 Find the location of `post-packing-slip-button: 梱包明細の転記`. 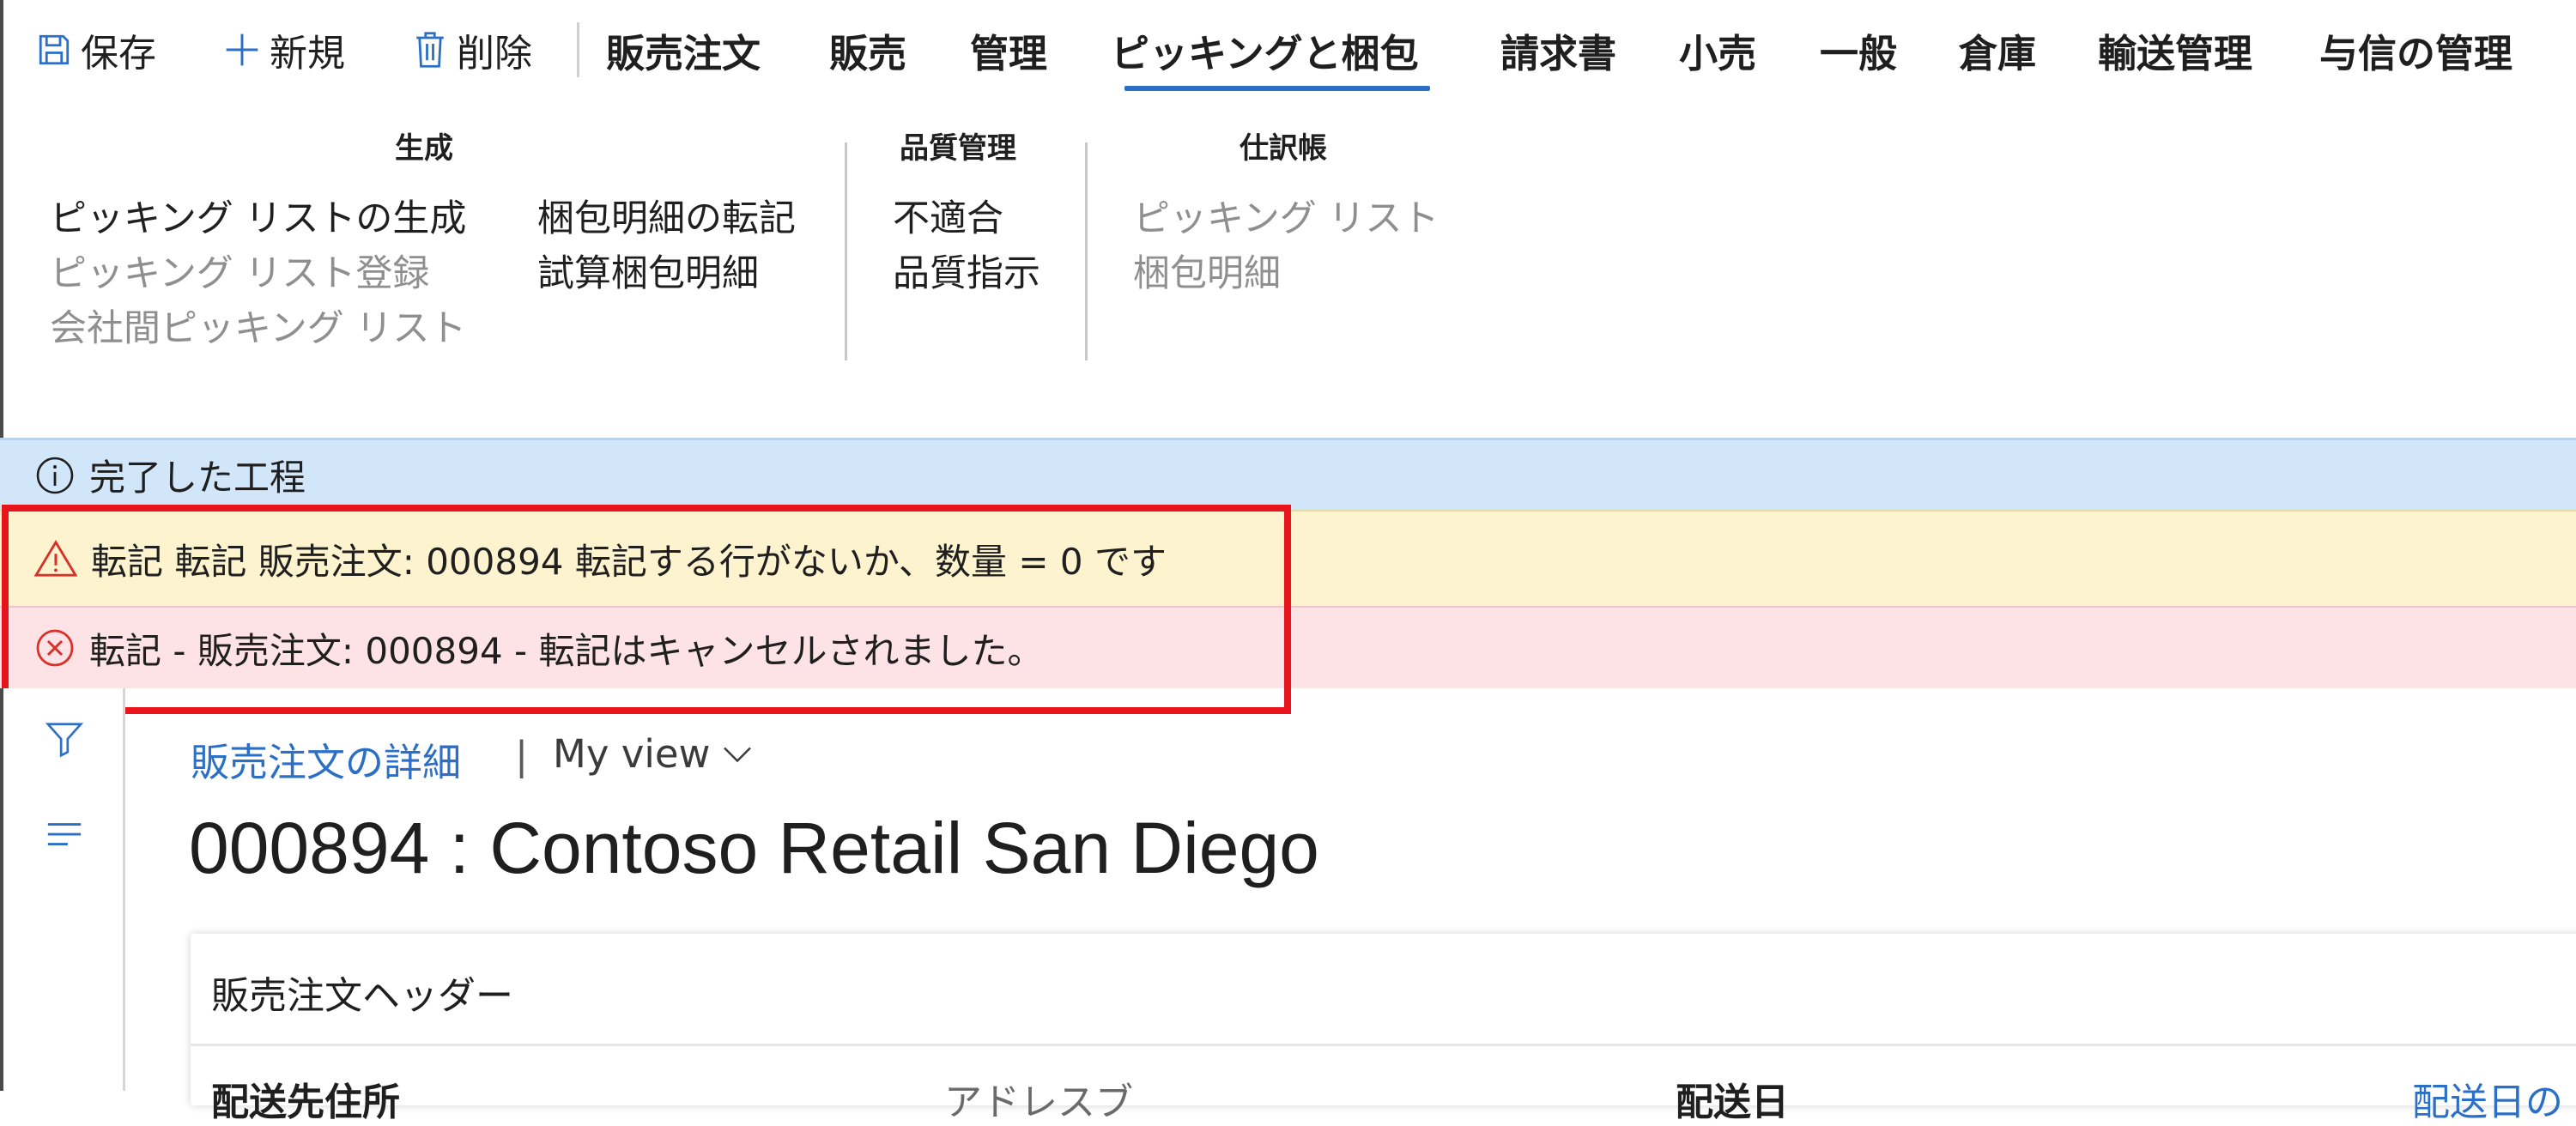

post-packing-slip-button: 梱包明細の転記 is located at coordinates (666, 216).